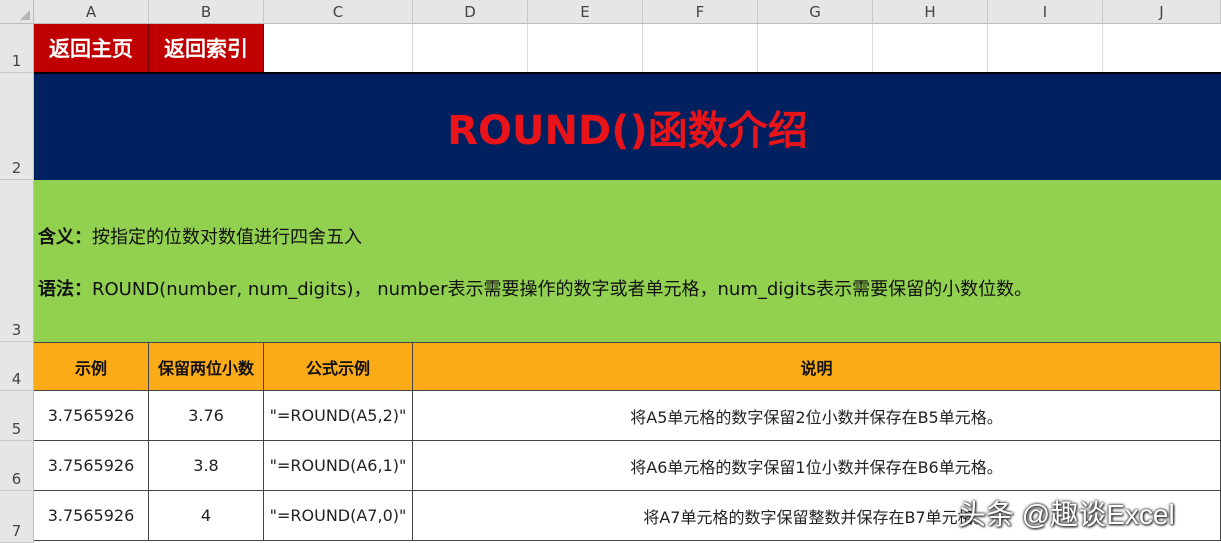  What do you see at coordinates (17, 466) in the screenshot?
I see `row-header-6: 6` at bounding box center [17, 466].